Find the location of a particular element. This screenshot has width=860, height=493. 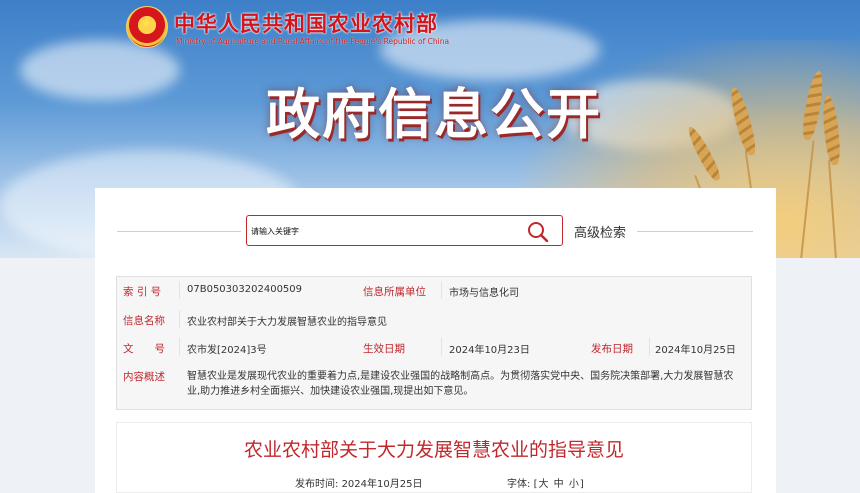

search-button is located at coordinates (538, 231).